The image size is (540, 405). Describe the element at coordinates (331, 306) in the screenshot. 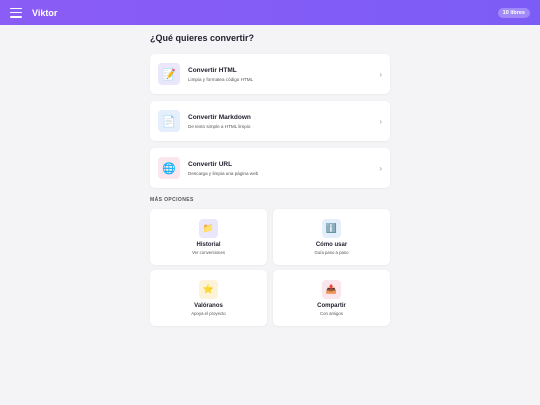

I see `tile-title: Compartir` at that location.